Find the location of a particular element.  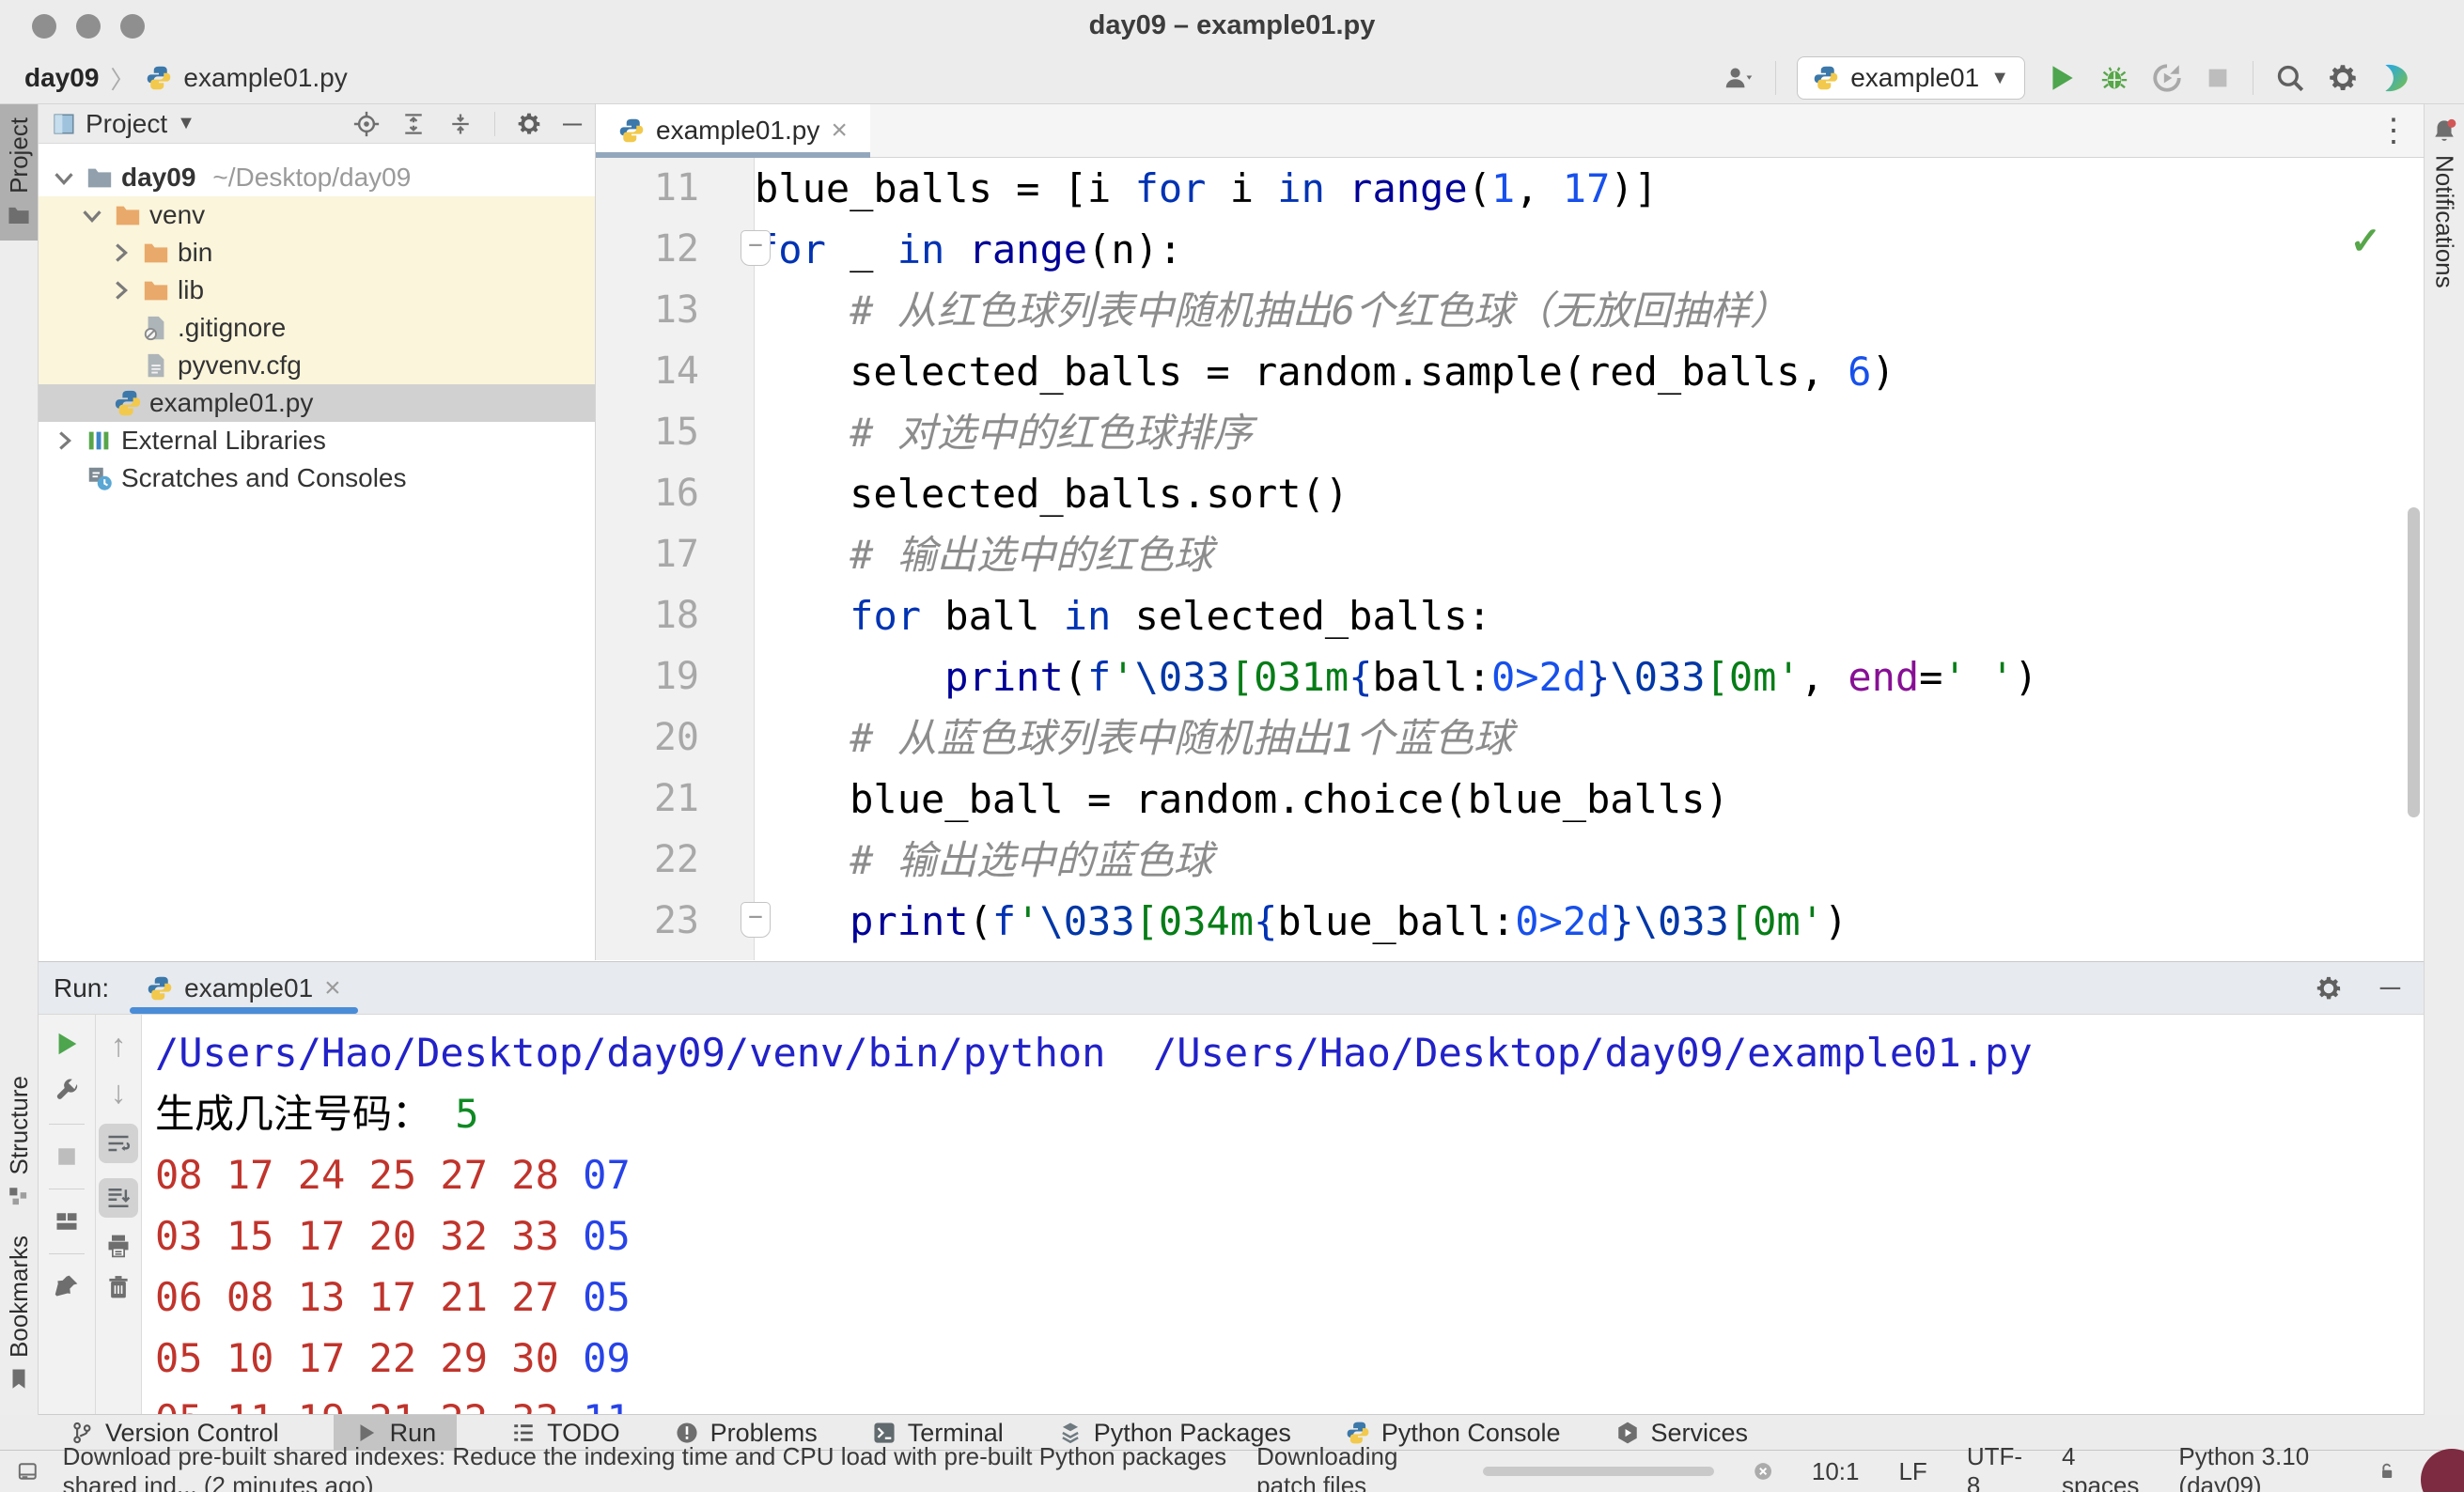

cancel-progress-icon is located at coordinates (1763, 1471).